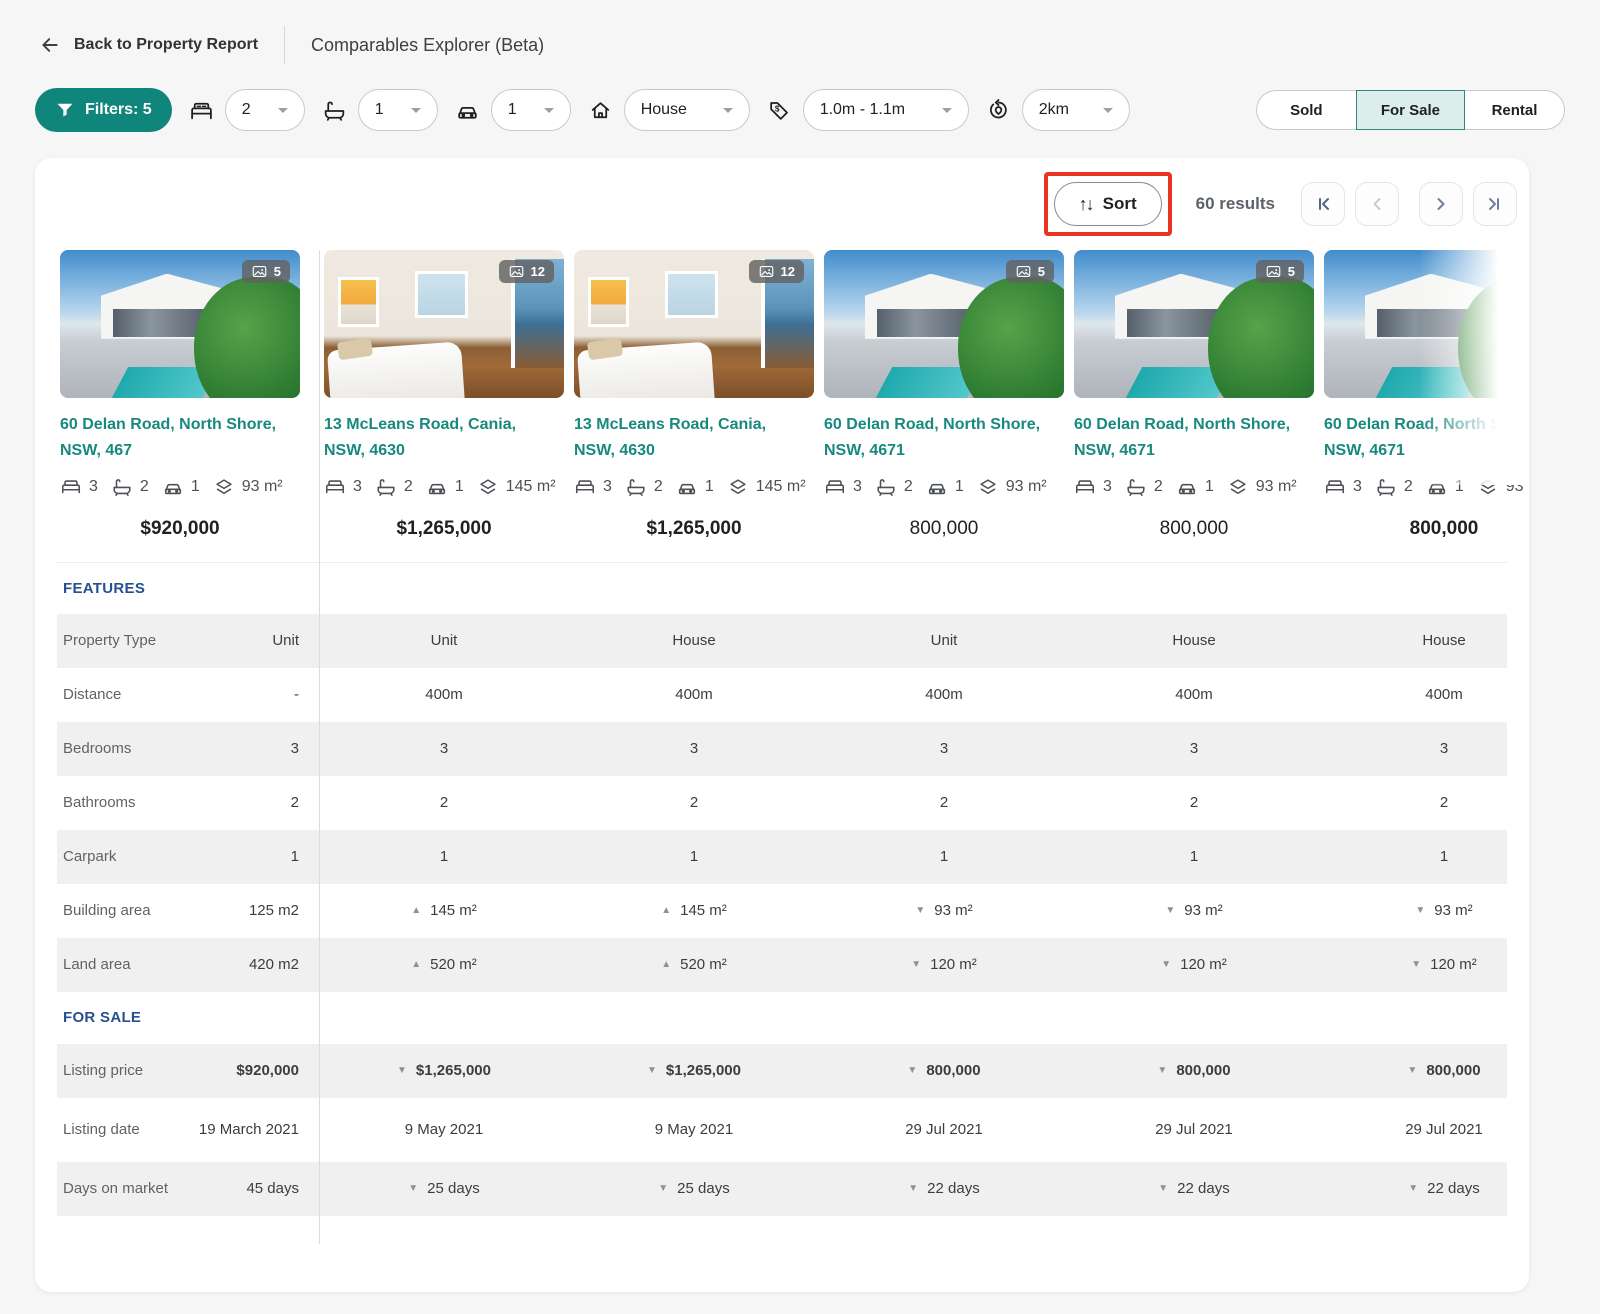 The image size is (1600, 1314). I want to click on table-row-carpark: Carpark 1 1 1 1 1 1, so click(782, 856).